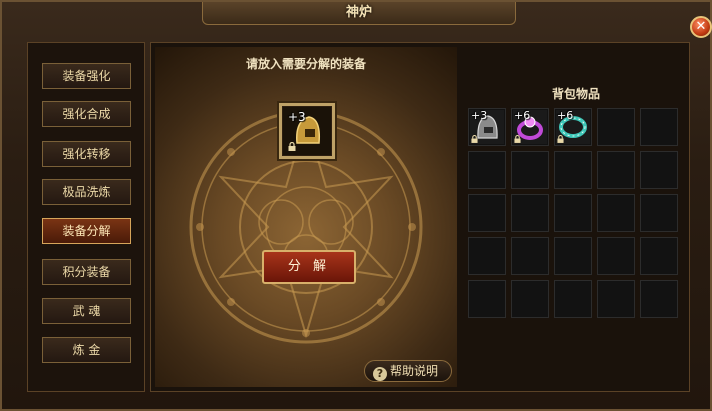  Describe the element at coordinates (86, 192) in the screenshot. I see `sidebar-item-reroll: 极品洗炼` at that location.